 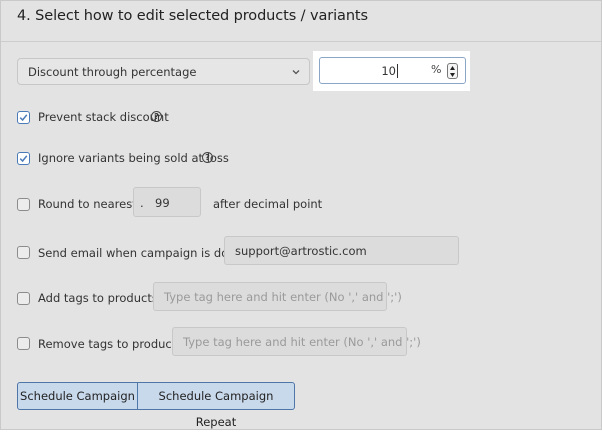 I want to click on amount-input-wrapper: 10 %, so click(x=391, y=71).